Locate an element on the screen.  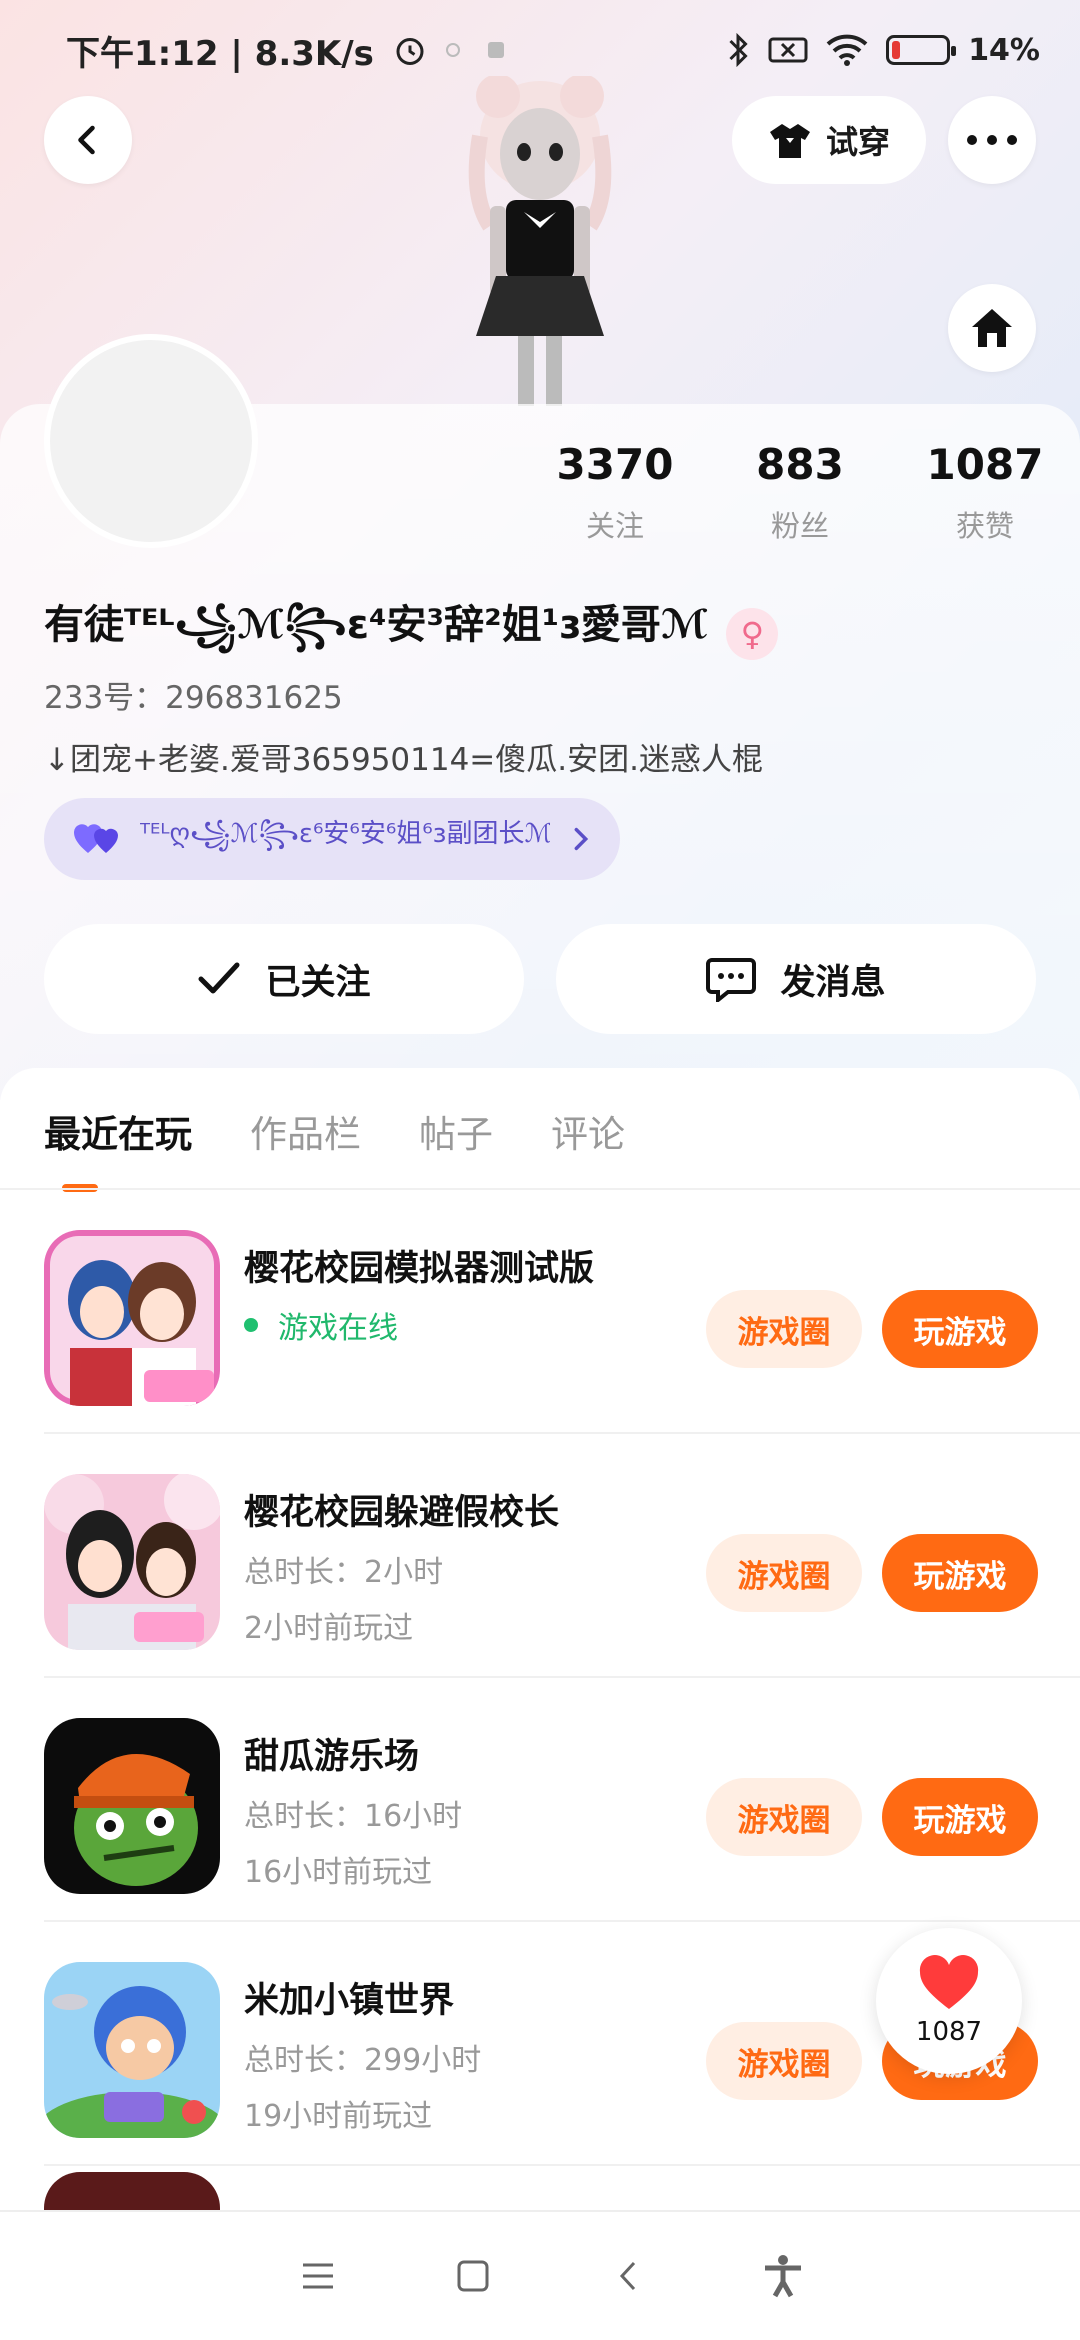
message-bubble-icon is located at coordinates (731, 980).